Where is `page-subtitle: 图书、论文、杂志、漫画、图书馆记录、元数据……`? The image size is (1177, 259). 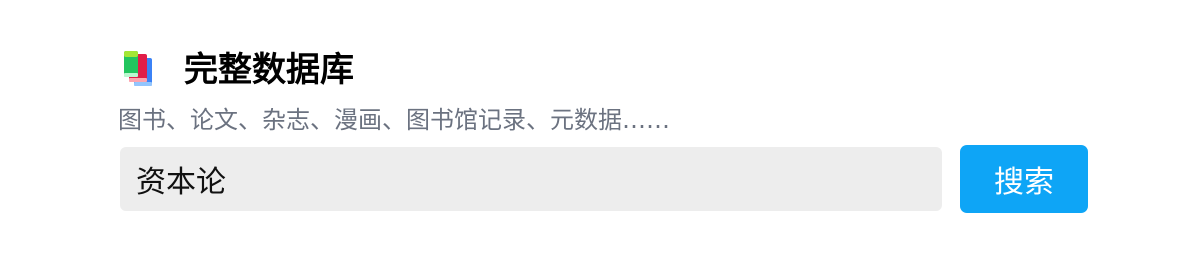 page-subtitle: 图书、论文、杂志、漫画、图书馆记录、元数据…… is located at coordinates (394, 120).